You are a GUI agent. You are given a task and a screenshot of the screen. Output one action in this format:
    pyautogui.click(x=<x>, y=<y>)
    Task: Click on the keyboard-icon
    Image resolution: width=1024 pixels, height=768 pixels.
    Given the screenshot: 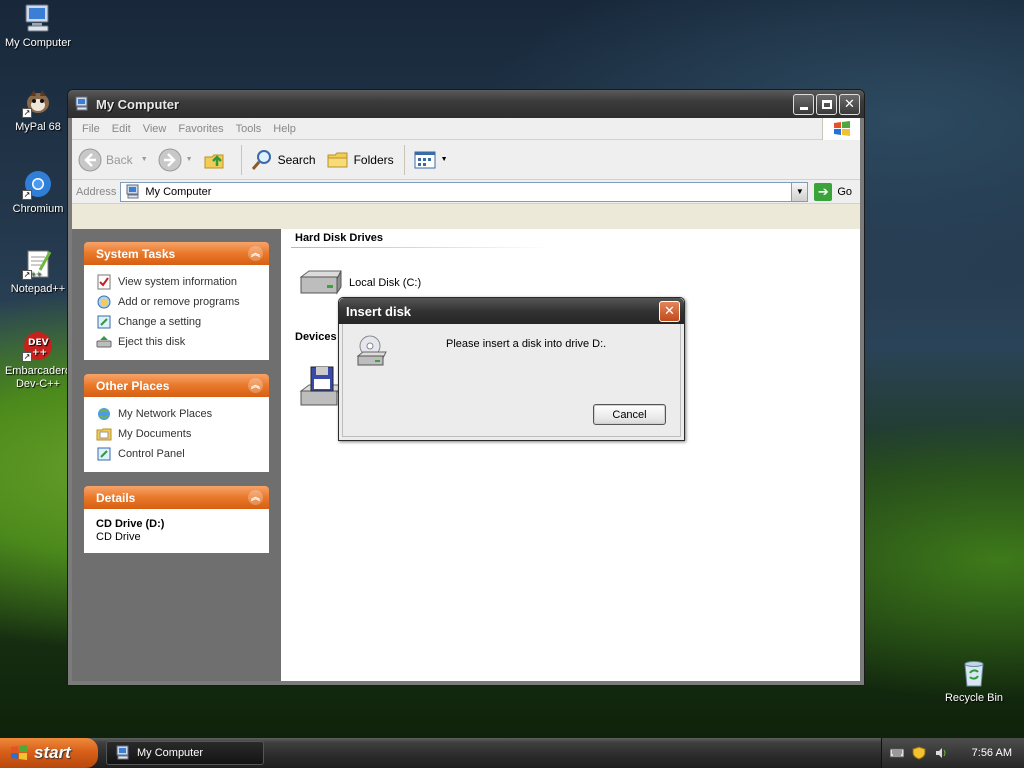 What is the action you would take?
    pyautogui.click(x=897, y=753)
    